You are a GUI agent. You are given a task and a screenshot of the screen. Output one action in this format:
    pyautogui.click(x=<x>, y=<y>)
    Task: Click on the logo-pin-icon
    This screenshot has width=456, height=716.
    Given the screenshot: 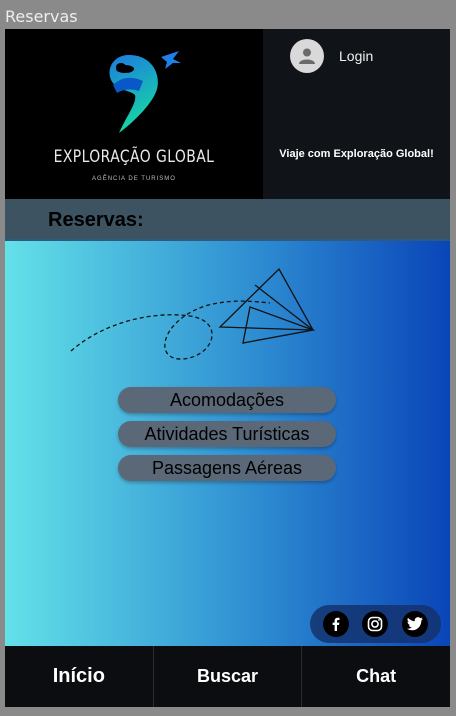 What is the action you would take?
    pyautogui.click(x=145, y=92)
    